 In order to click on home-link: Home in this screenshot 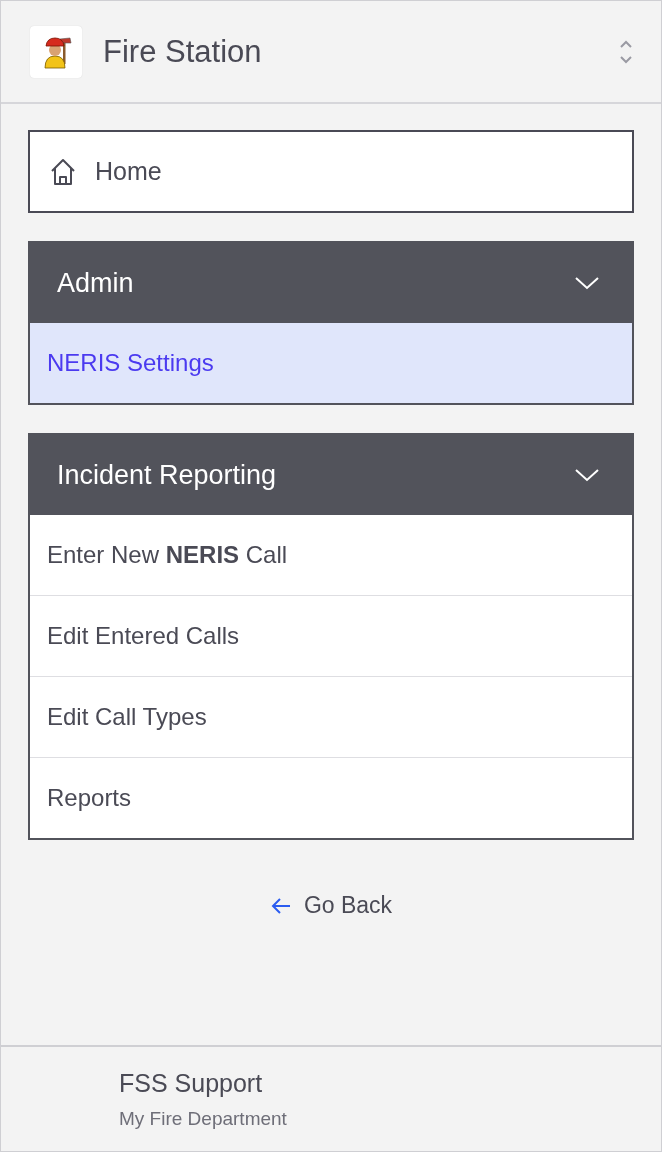, I will do `click(331, 171)`.